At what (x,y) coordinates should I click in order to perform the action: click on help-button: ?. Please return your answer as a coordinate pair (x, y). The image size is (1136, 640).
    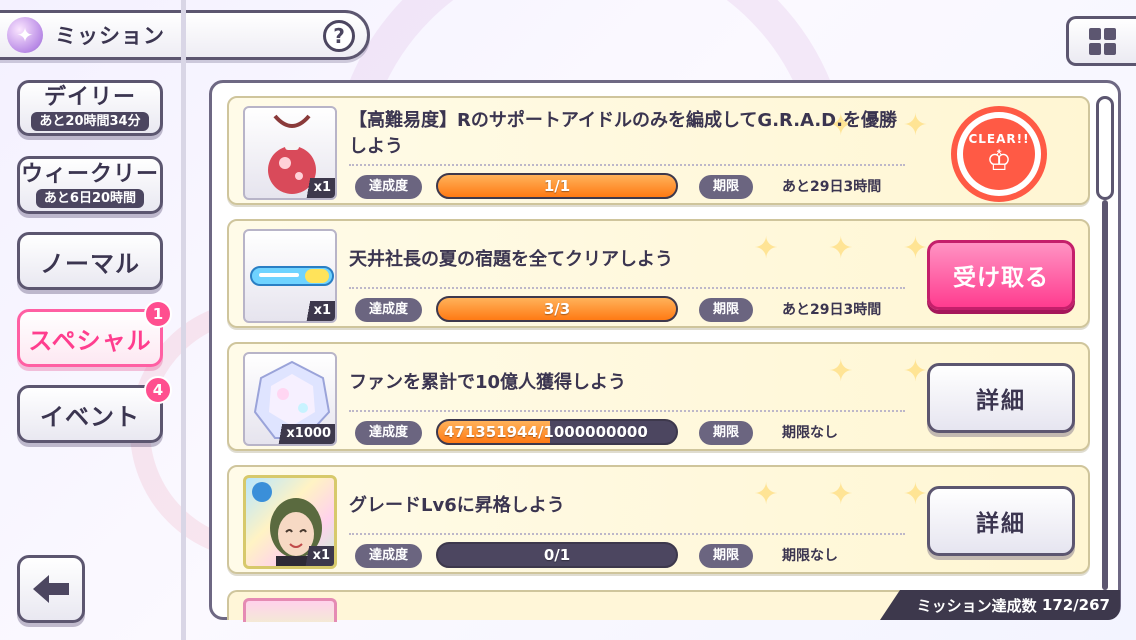
    Looking at the image, I should click on (339, 36).